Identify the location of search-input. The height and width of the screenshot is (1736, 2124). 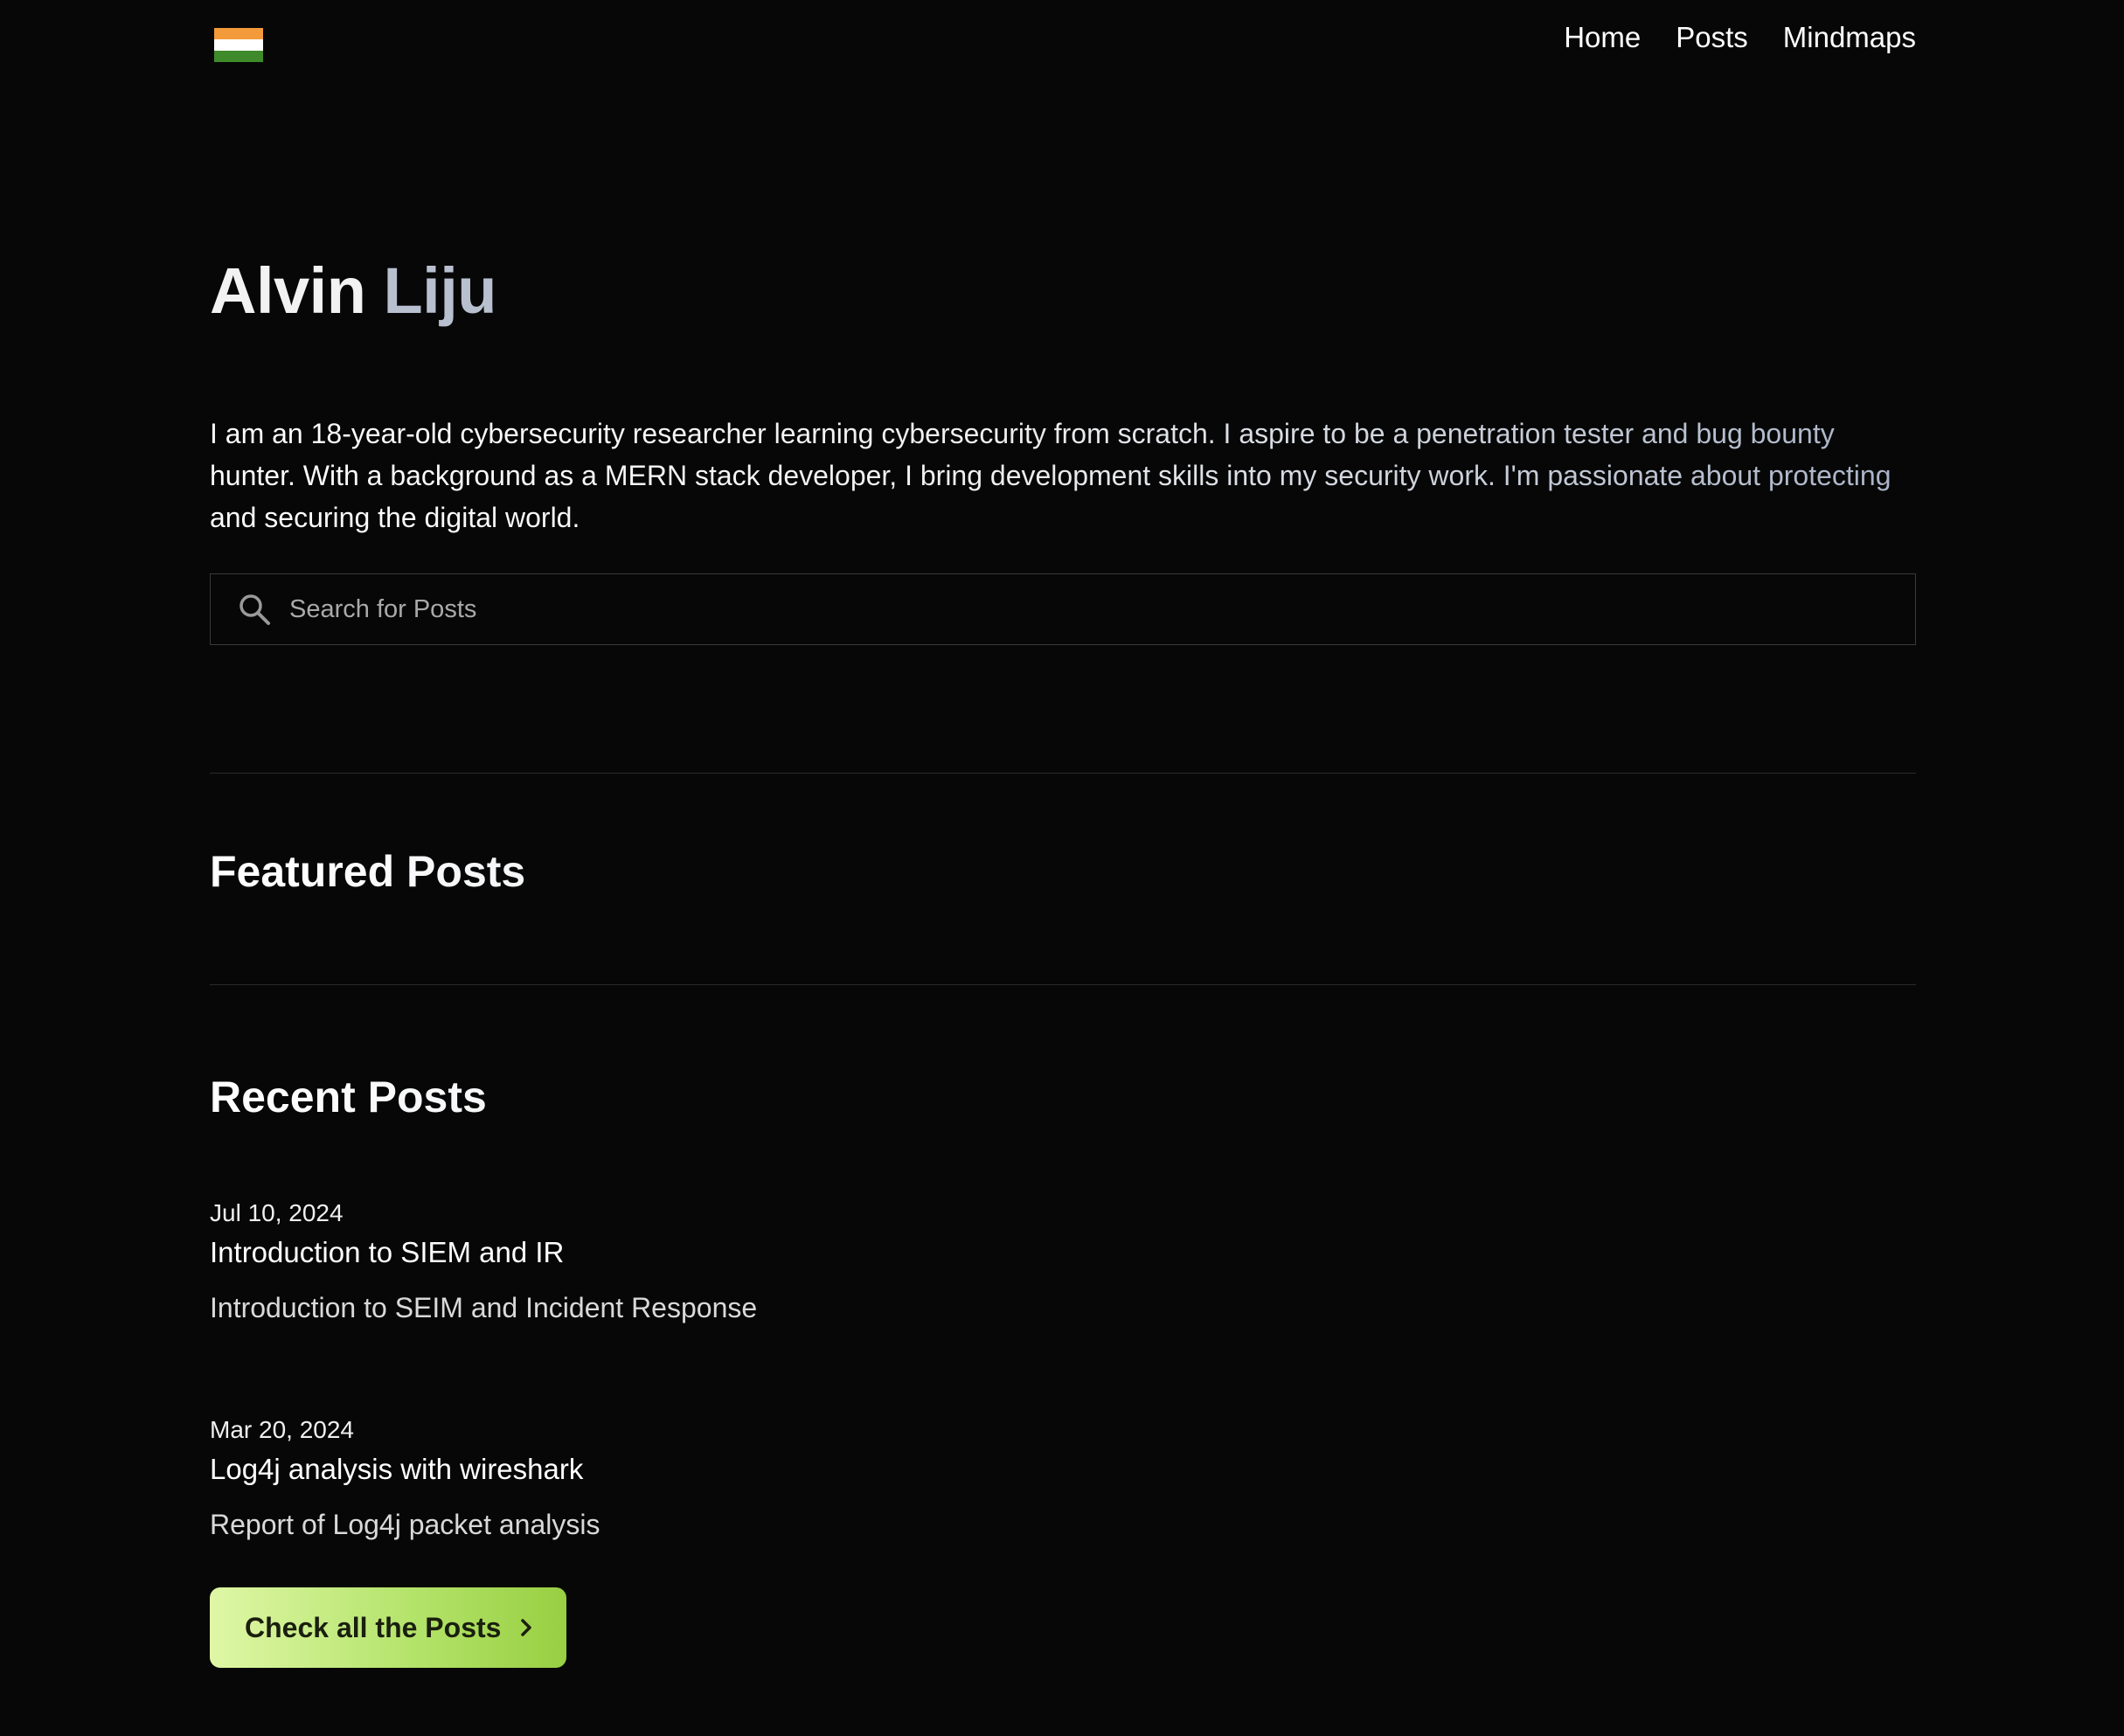
(1101, 609).